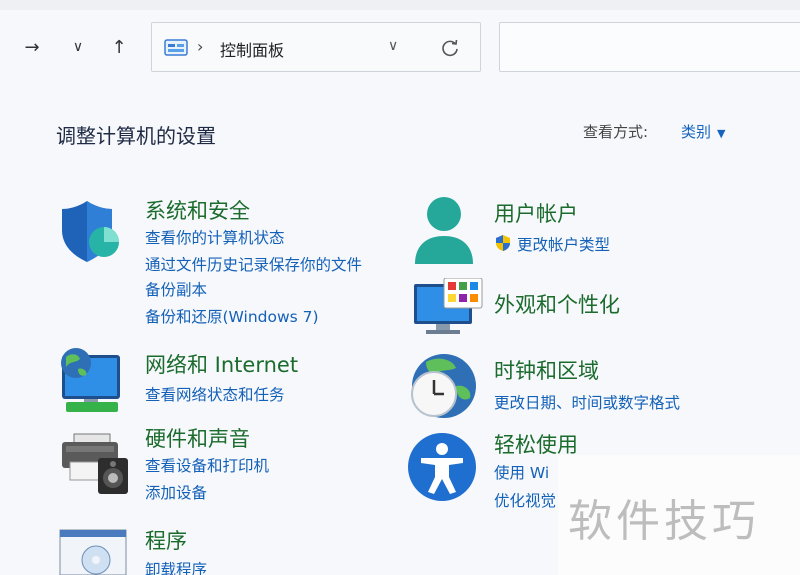 The width and height of the screenshot is (800, 575). I want to click on watermark-text: 软件技巧, so click(664, 521).